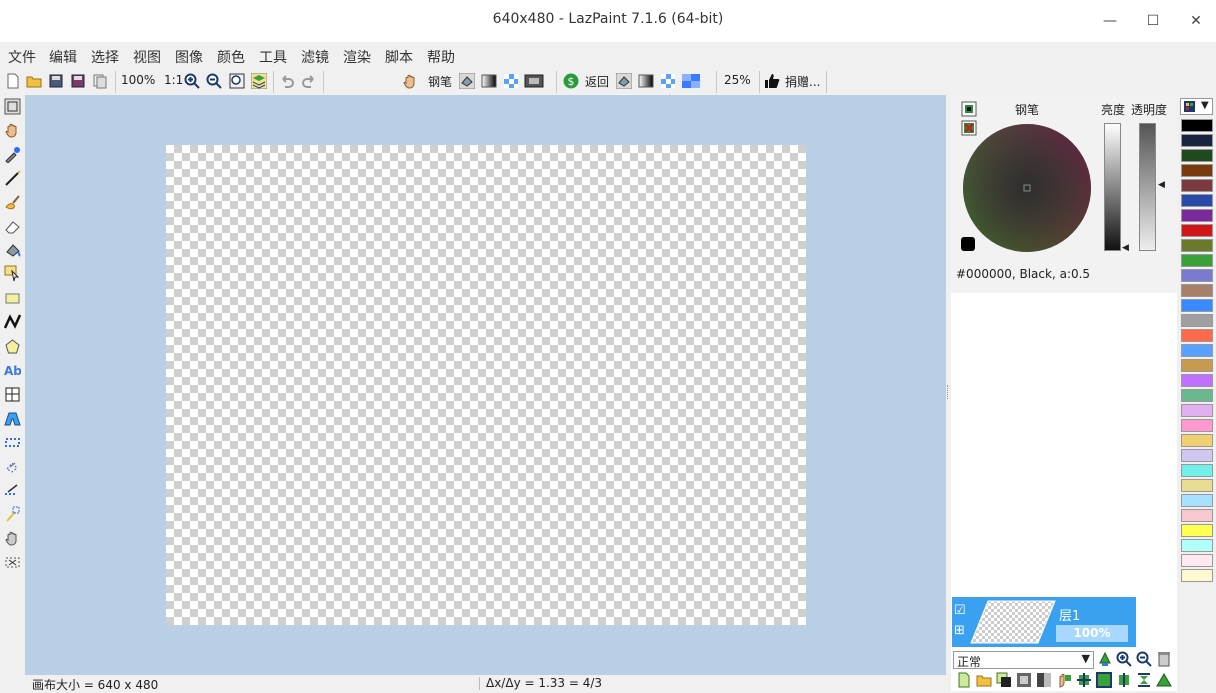  What do you see at coordinates (772, 81) in the screenshot?
I see `thumbs-up-icon` at bounding box center [772, 81].